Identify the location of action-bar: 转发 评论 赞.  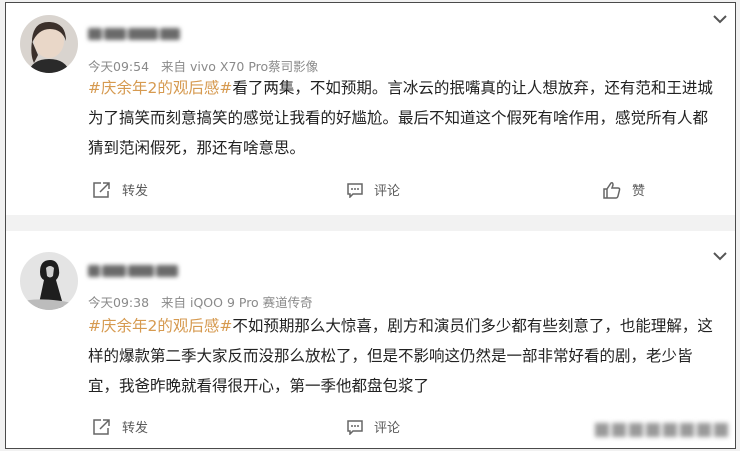
(370, 191).